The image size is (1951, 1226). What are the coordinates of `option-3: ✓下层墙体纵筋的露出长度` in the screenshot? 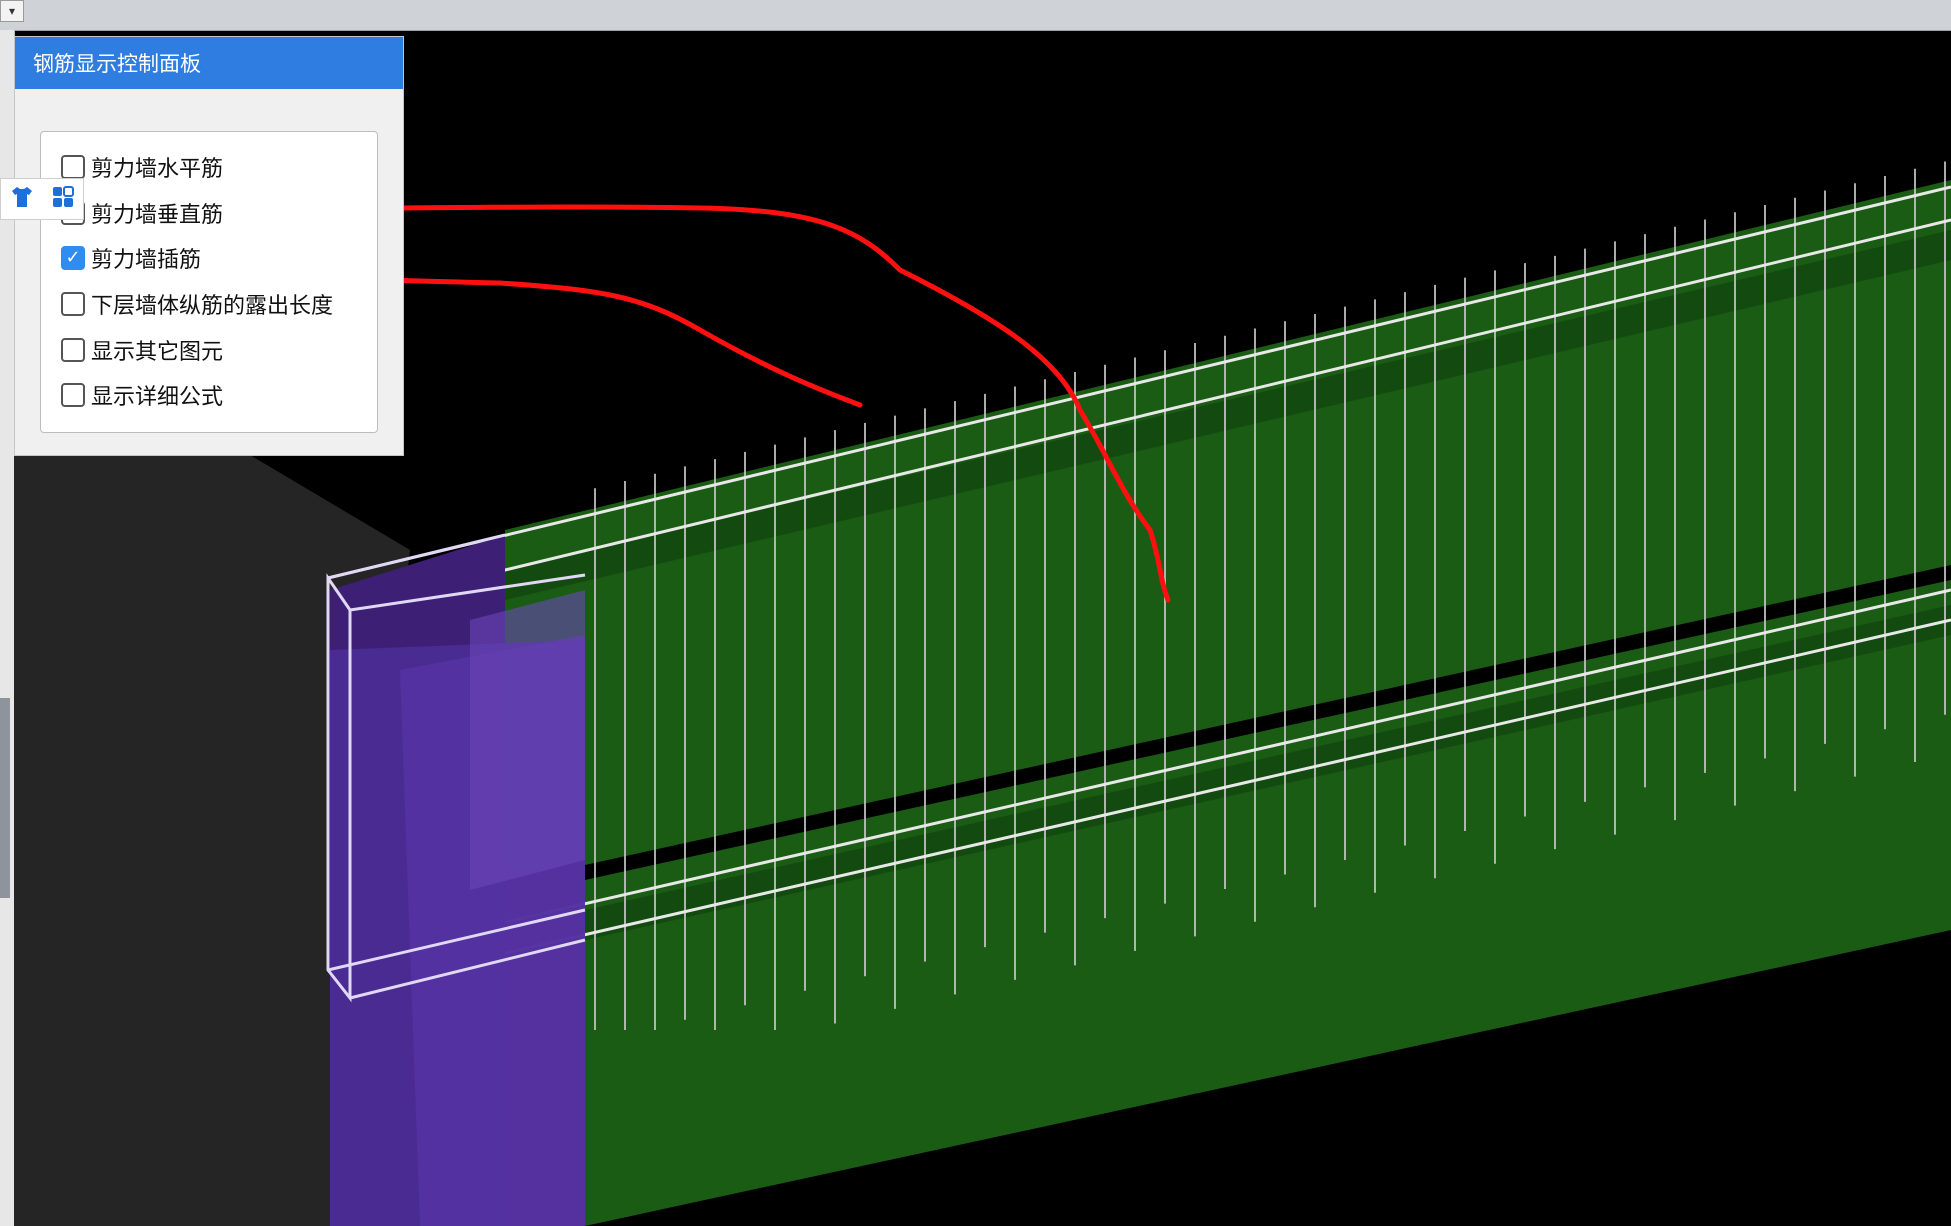 It's located at (197, 304).